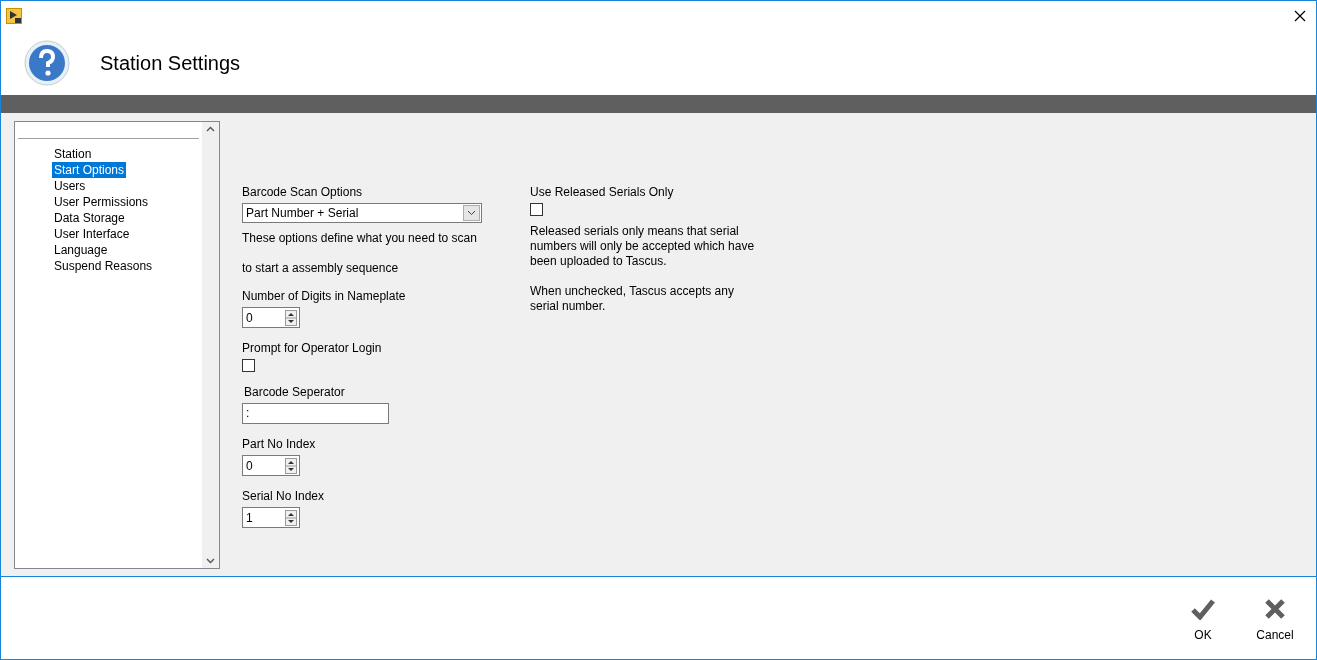  What do you see at coordinates (324, 296) in the screenshot?
I see `field-label: Number of Digits in Nameplate` at bounding box center [324, 296].